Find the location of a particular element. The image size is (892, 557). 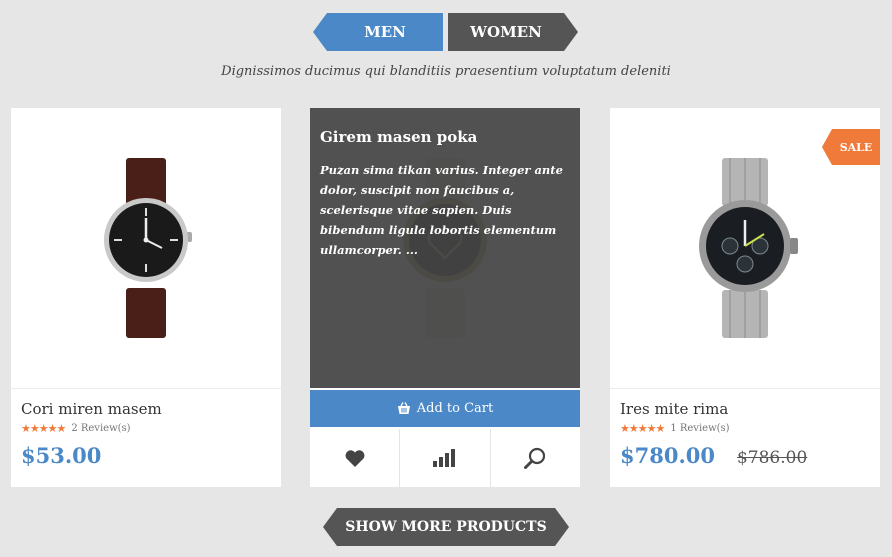

add-to-cart-button: Add to Cart is located at coordinates (445, 408).